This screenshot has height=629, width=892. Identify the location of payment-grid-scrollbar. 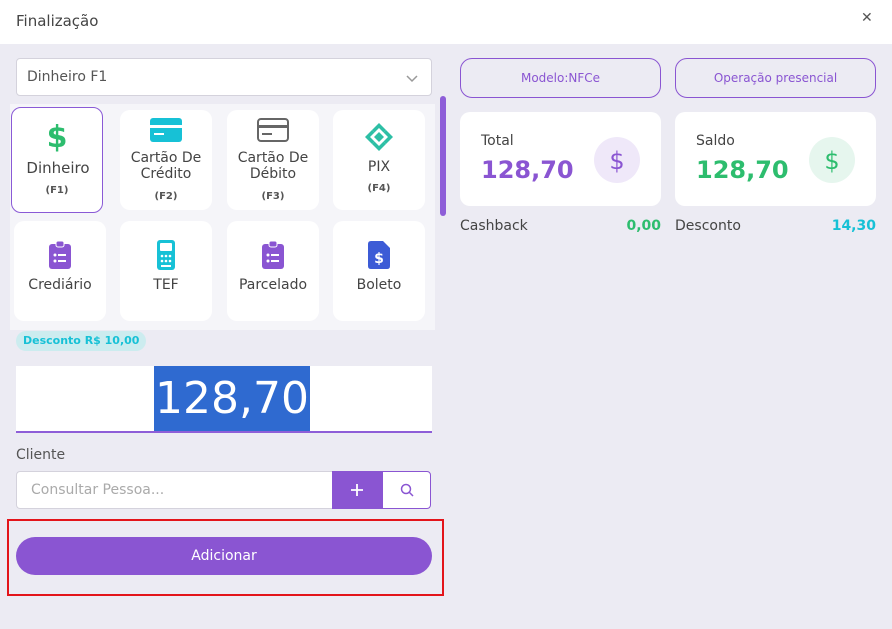
(443, 156).